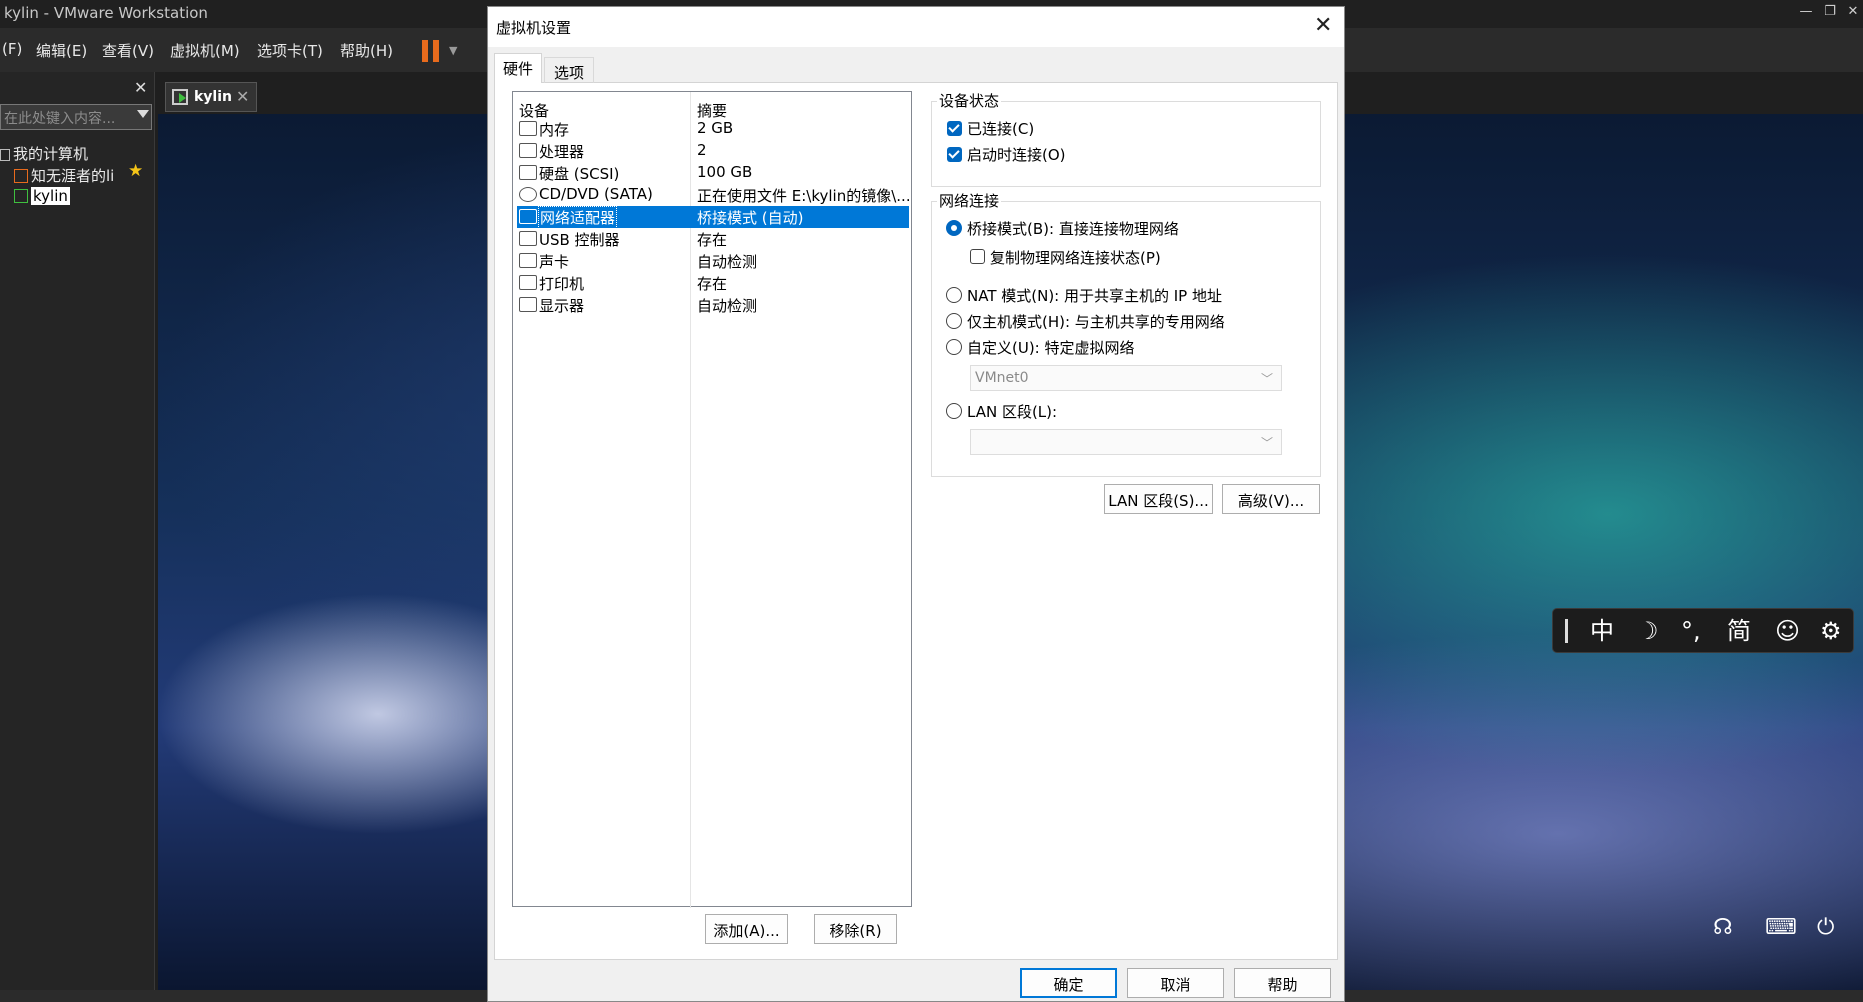 This screenshot has height=1002, width=1863. Describe the element at coordinates (1648, 631) in the screenshot. I see `moon-icon: ☽` at that location.